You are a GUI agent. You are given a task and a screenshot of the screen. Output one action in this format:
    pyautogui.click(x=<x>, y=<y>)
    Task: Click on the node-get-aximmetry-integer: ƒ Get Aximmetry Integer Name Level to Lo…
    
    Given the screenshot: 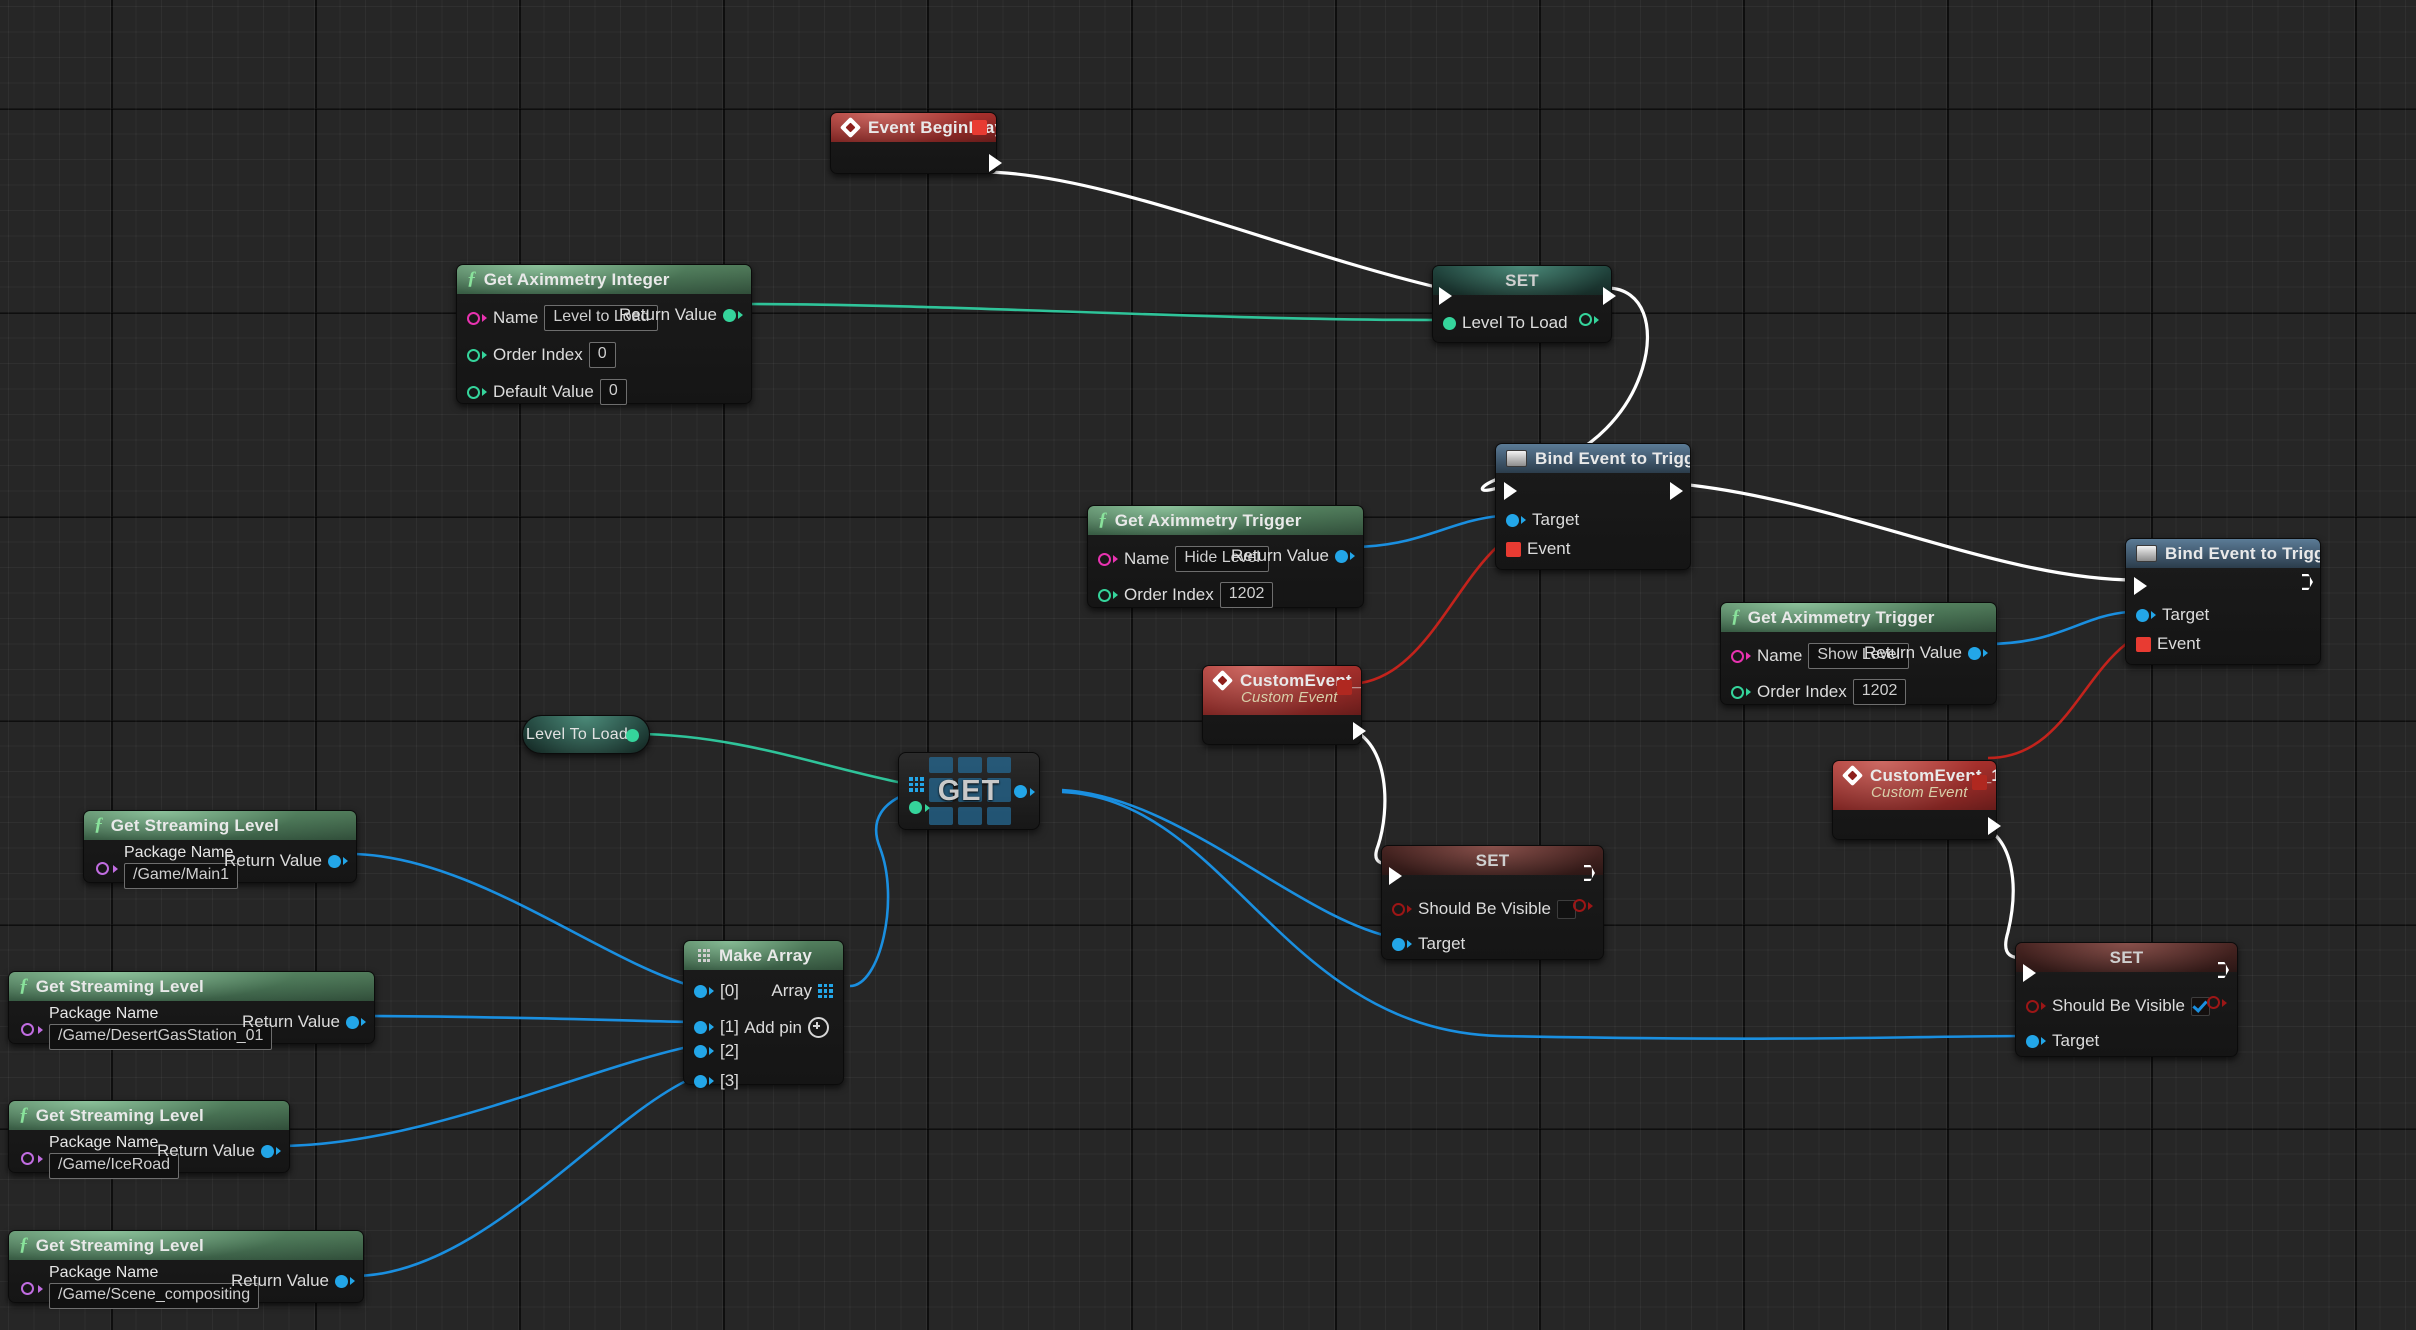 What is the action you would take?
    pyautogui.click(x=604, y=334)
    